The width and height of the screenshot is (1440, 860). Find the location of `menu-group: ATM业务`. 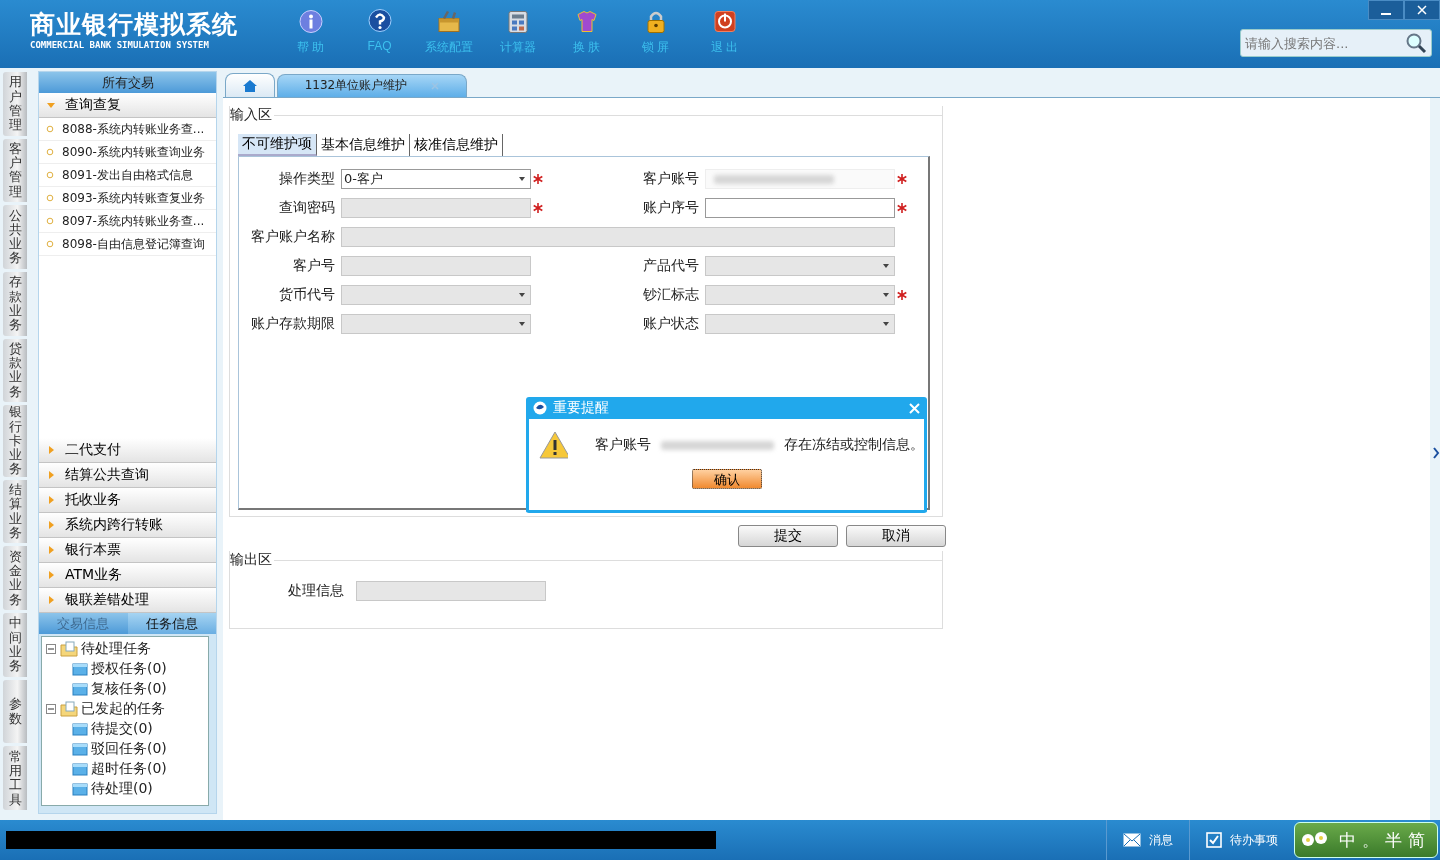

menu-group: ATM业务 is located at coordinates (127, 575).